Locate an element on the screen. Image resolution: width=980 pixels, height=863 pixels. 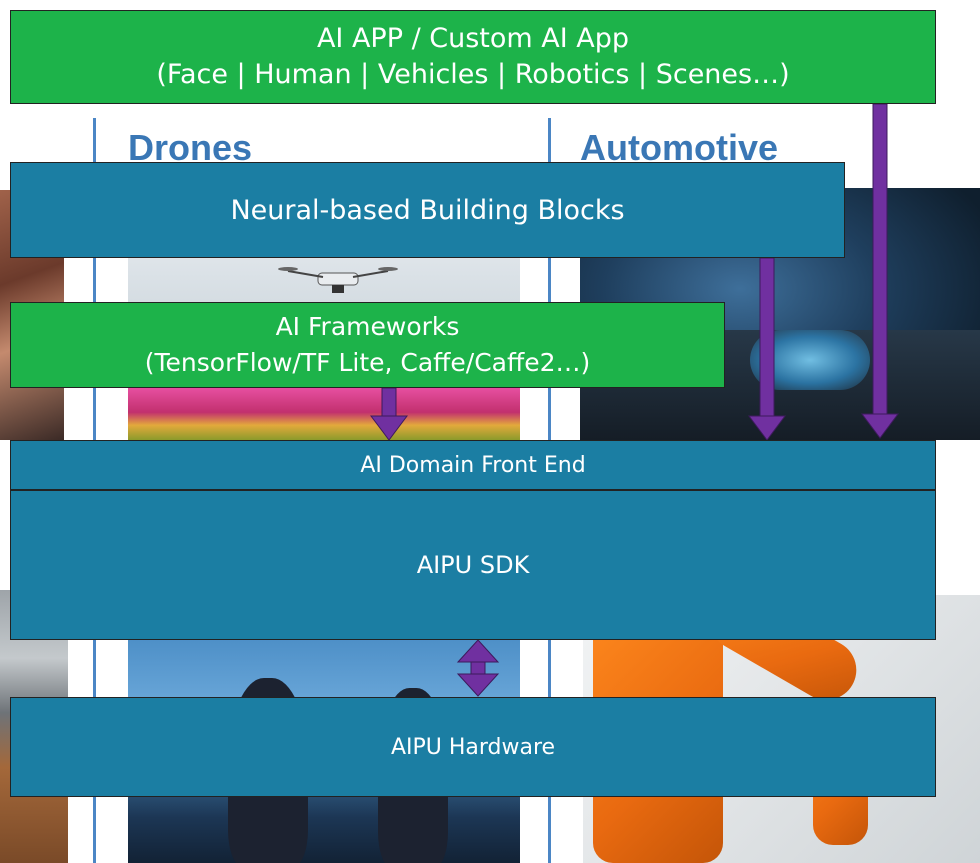
drone-icon is located at coordinates (338, 280).